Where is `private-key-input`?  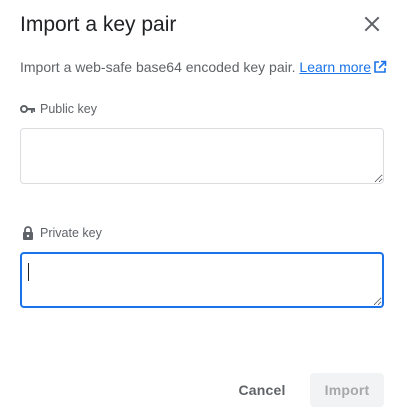
private-key-input is located at coordinates (202, 280).